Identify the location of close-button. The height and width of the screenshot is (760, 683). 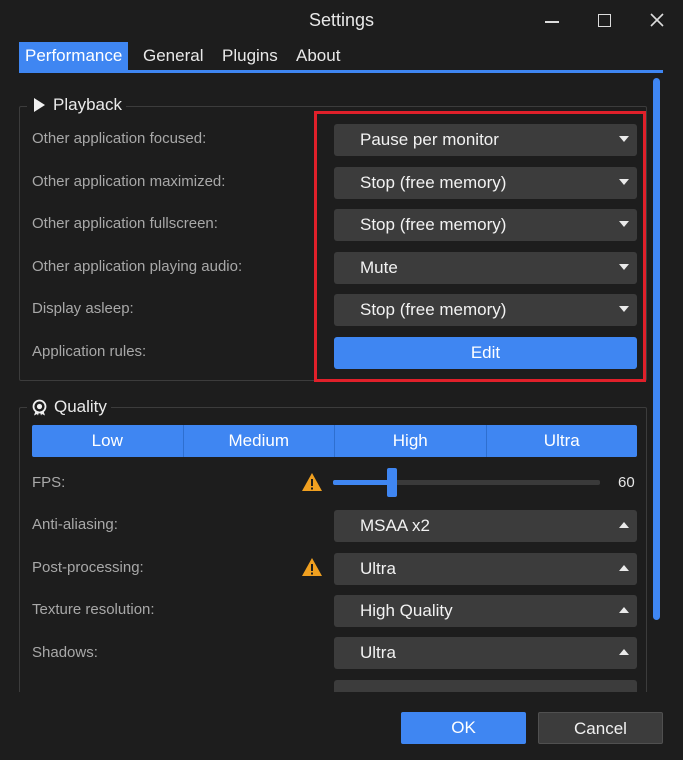
(657, 20).